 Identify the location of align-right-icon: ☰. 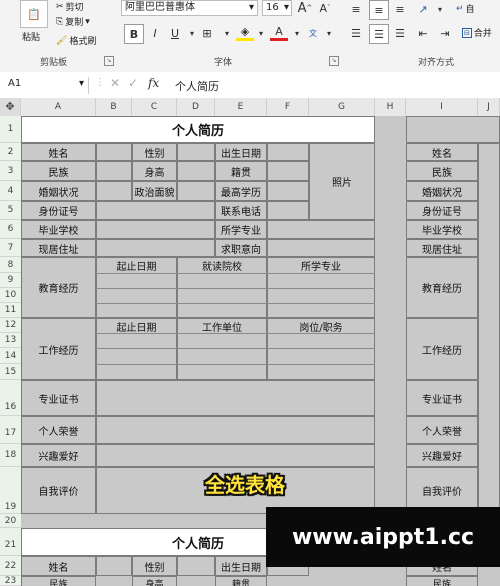
(400, 33).